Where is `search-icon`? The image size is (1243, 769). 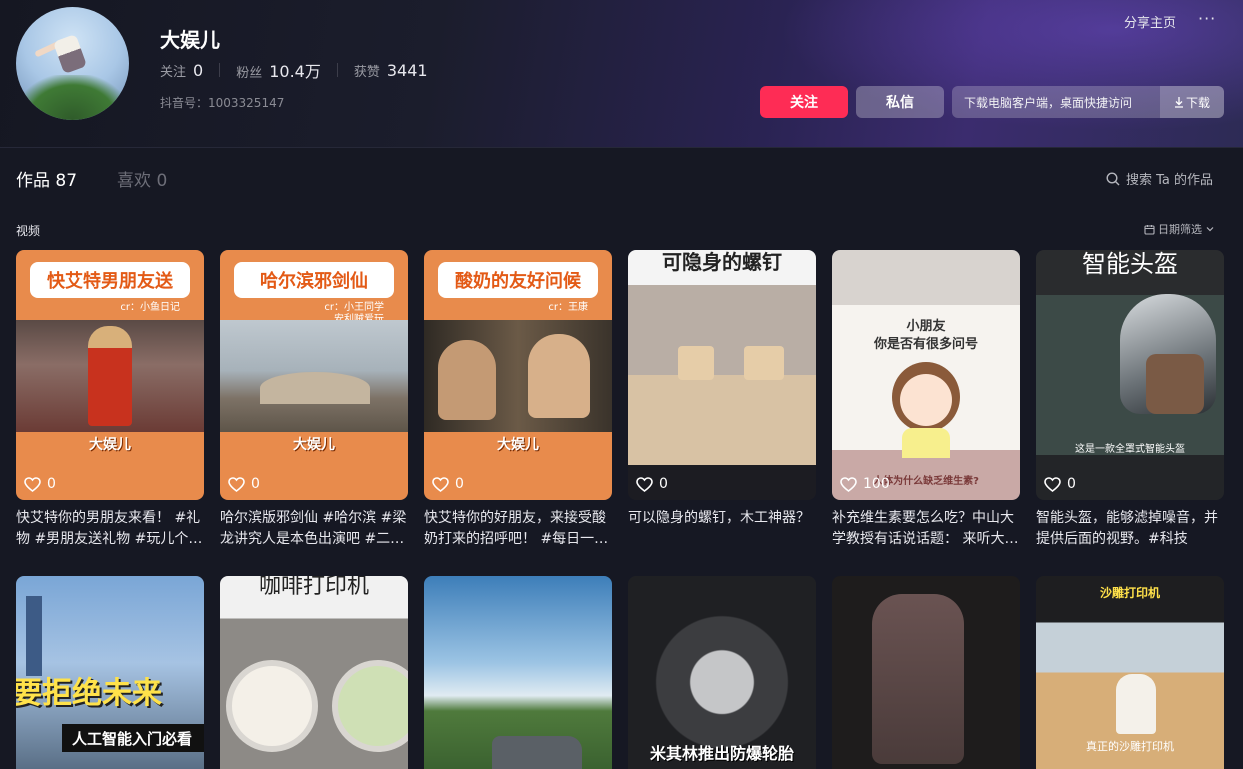
search-icon is located at coordinates (1113, 178).